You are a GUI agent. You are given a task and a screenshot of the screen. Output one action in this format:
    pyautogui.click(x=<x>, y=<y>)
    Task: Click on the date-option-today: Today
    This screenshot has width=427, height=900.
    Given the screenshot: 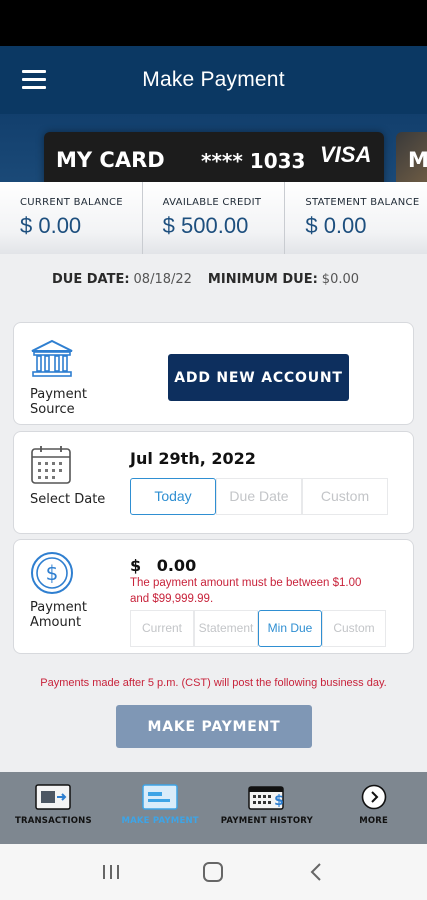 What is the action you would take?
    pyautogui.click(x=173, y=496)
    